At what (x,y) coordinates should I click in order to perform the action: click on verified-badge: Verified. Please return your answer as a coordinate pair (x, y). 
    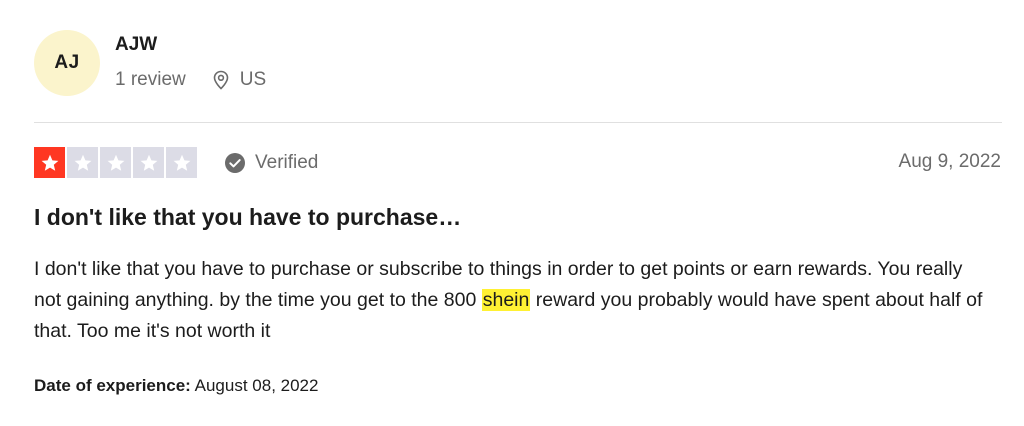
    Looking at the image, I should click on (271, 163).